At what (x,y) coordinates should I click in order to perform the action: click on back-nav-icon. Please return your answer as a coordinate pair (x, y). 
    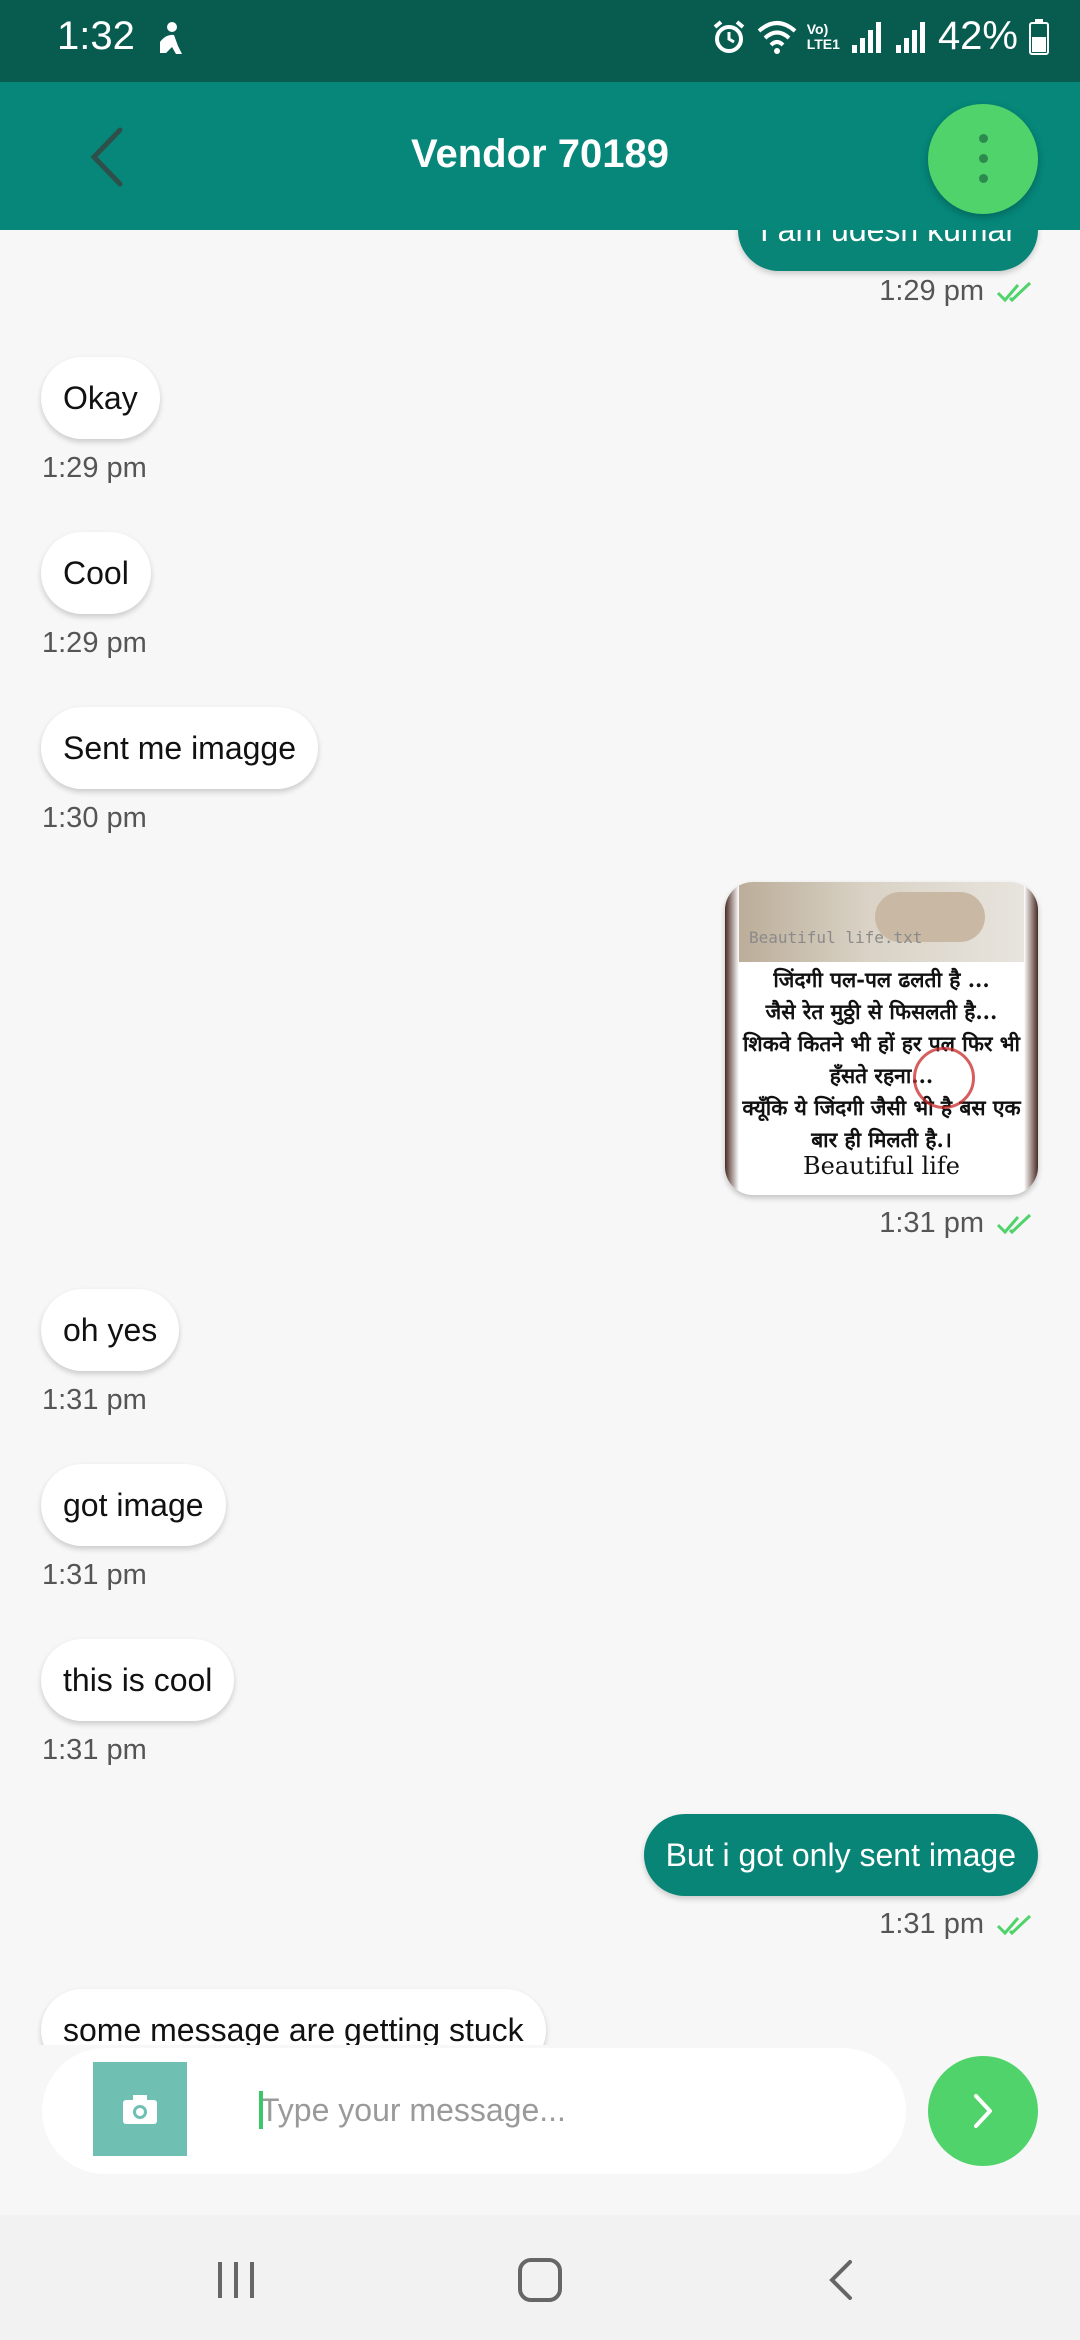
    Looking at the image, I should click on (842, 2280).